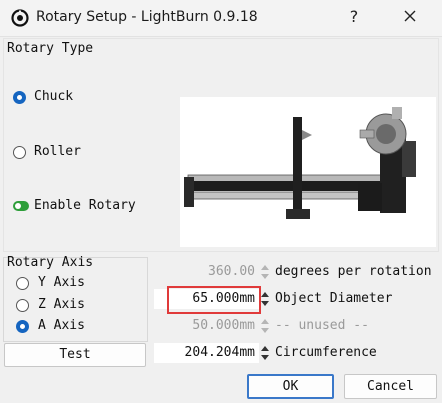  What do you see at coordinates (354, 16) in the screenshot?
I see `help-button: ?` at bounding box center [354, 16].